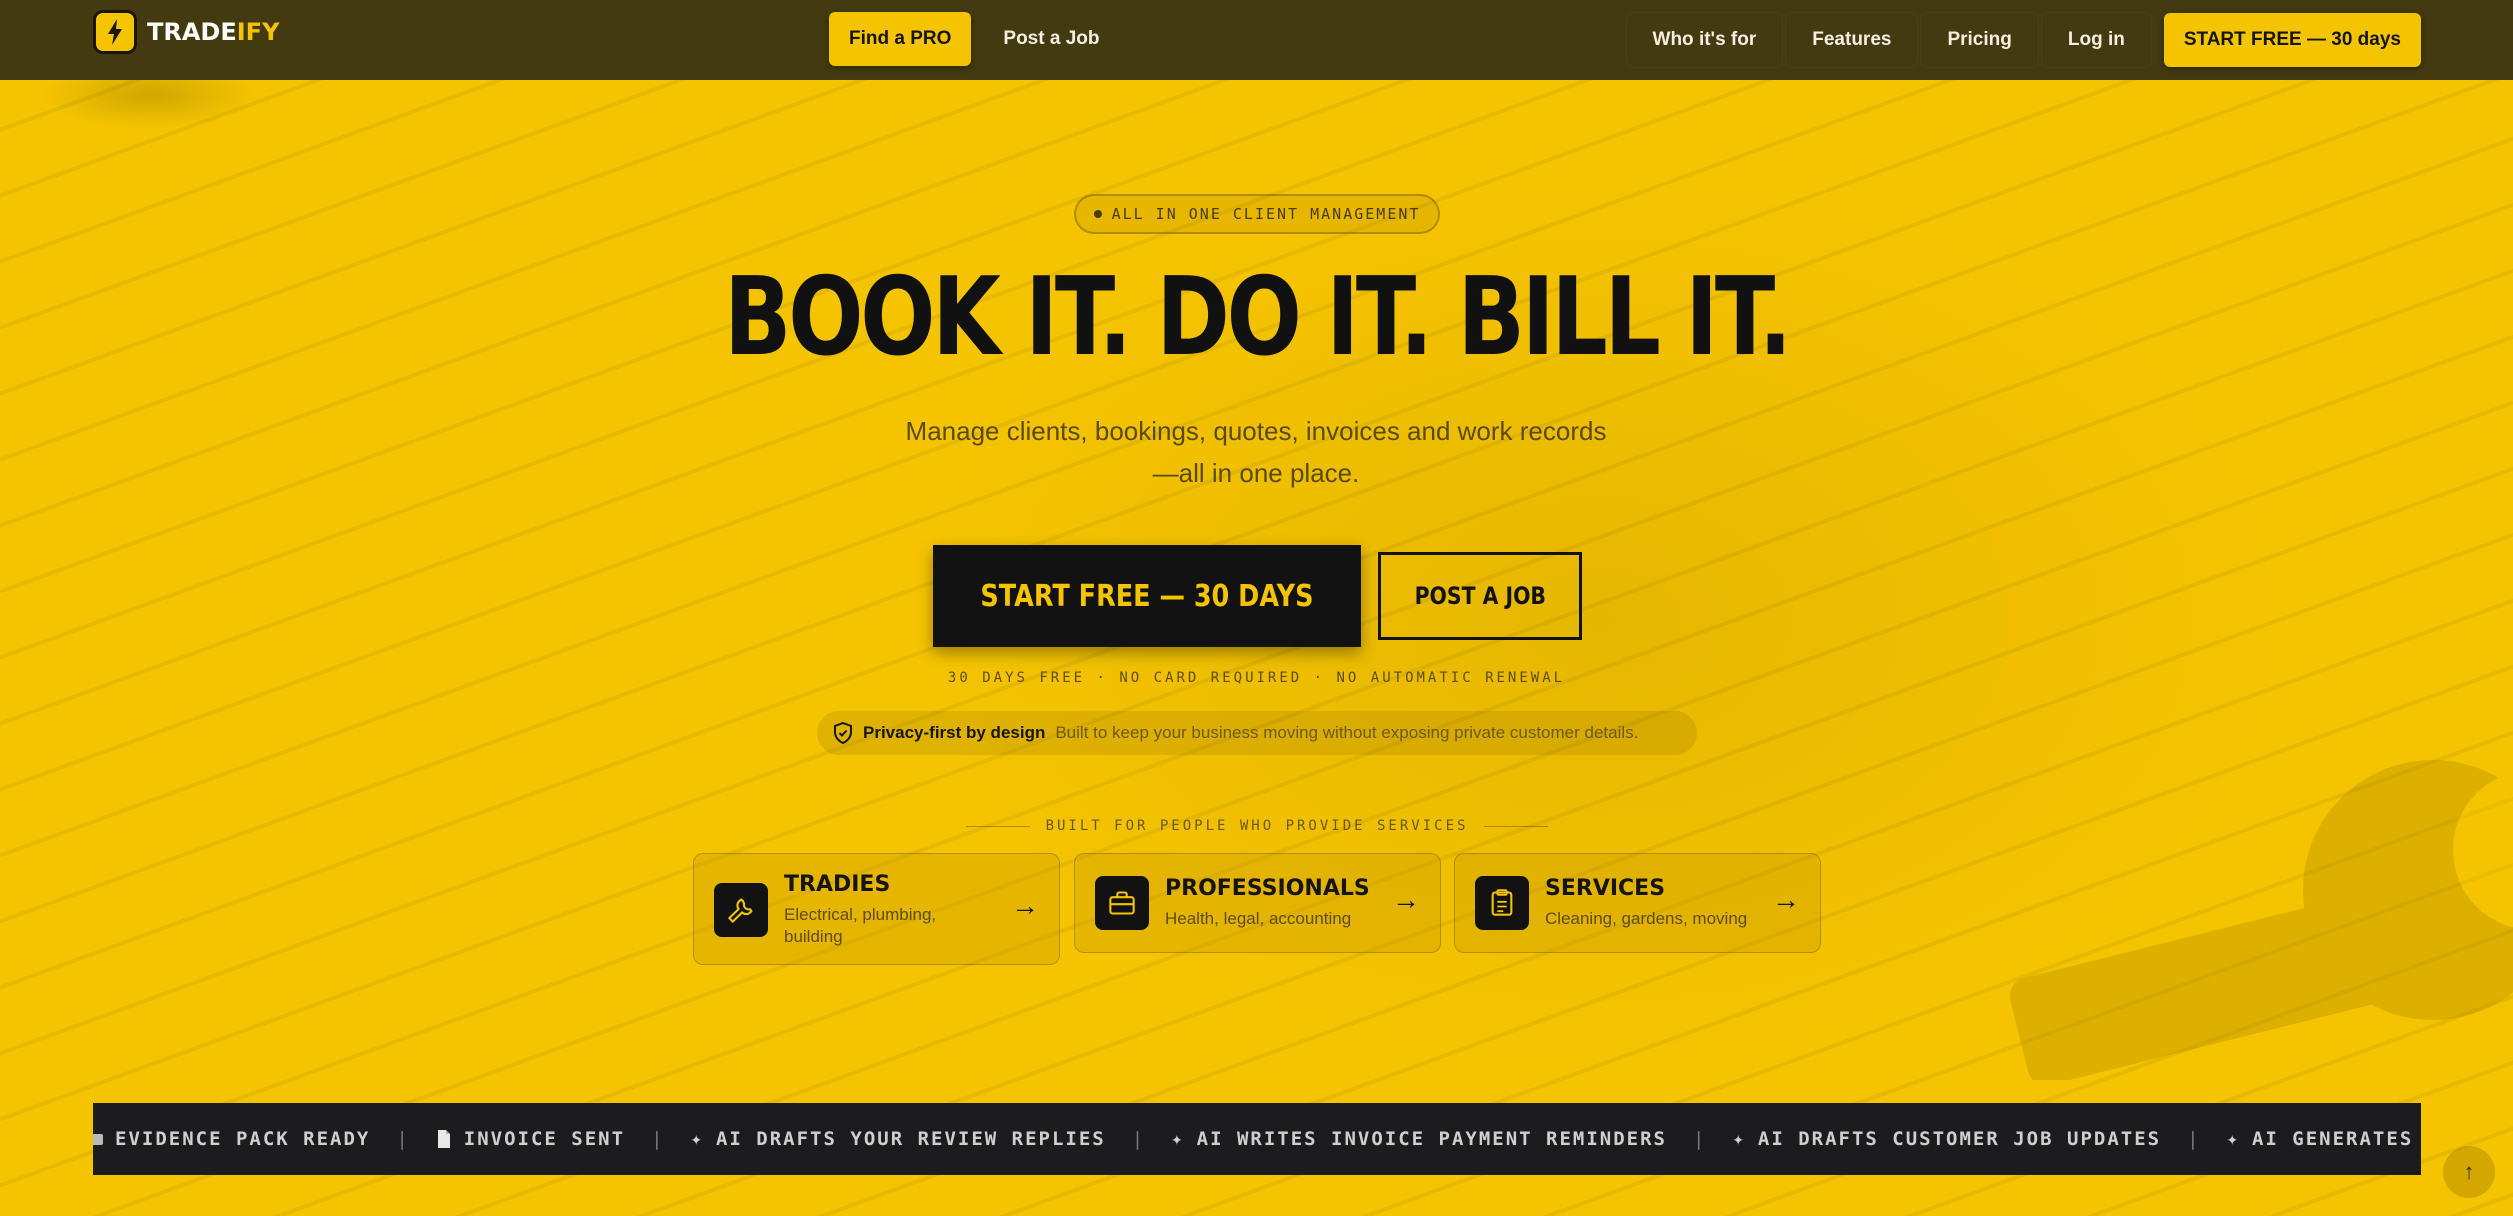  I want to click on card-desc-line-1: Electrical, plumbing,, so click(860, 914).